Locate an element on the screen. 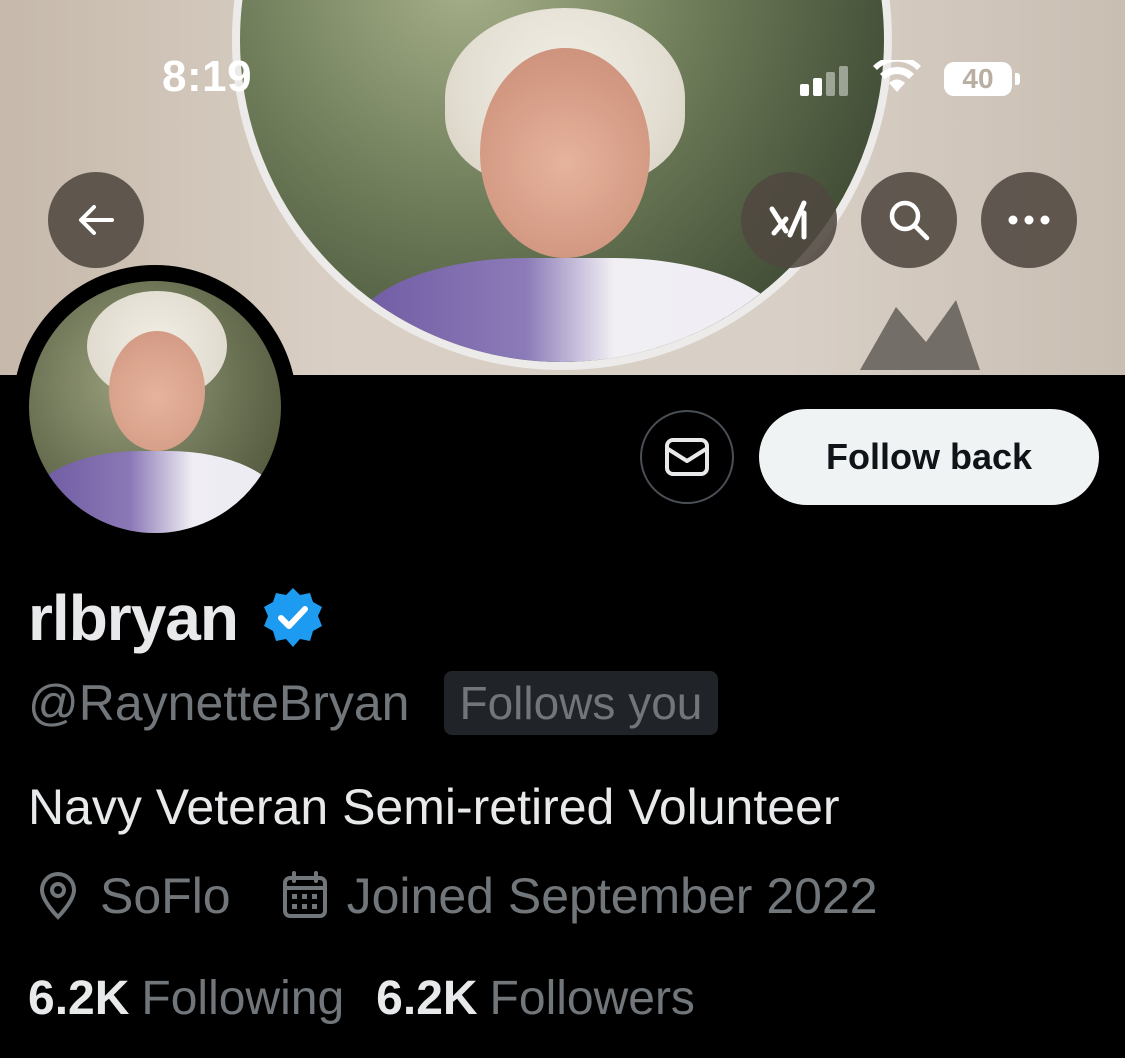 The image size is (1125, 1058). follow-back-button: Follow back is located at coordinates (929, 457).